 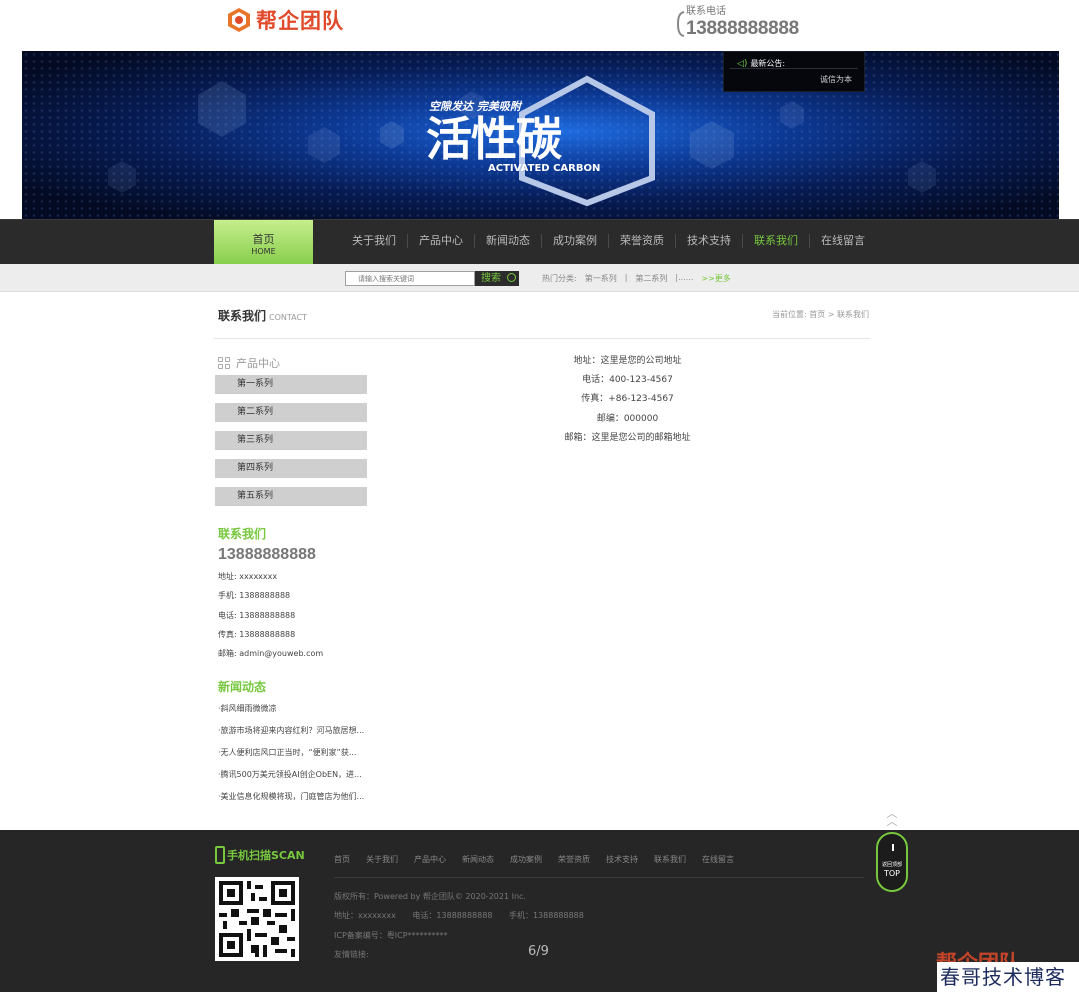 I want to click on scan-heading: 手机扫描SCAN, so click(x=260, y=855).